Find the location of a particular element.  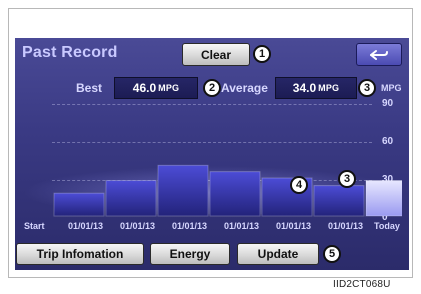

return-arrow-icon is located at coordinates (379, 55).